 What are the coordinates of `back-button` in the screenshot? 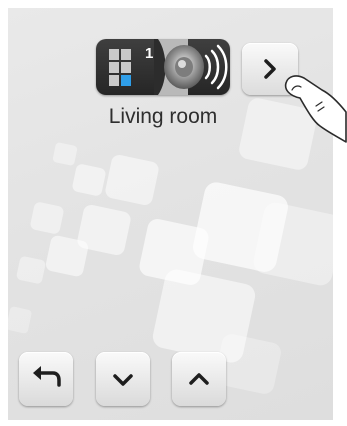 It's located at (46, 379).